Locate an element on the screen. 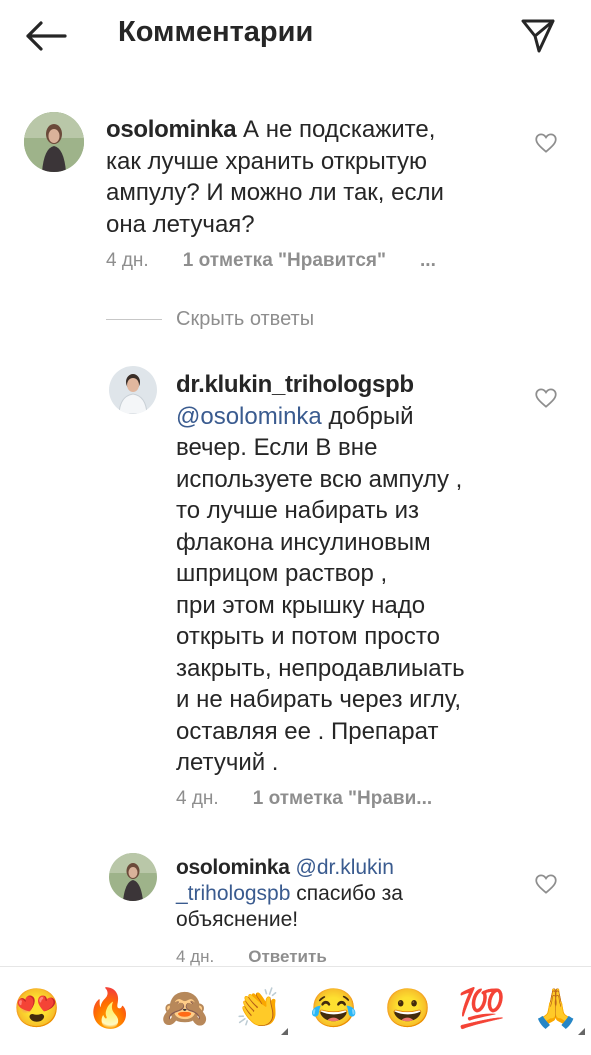 The height and width of the screenshot is (1055, 591). comment-username: osolominka is located at coordinates (171, 129).